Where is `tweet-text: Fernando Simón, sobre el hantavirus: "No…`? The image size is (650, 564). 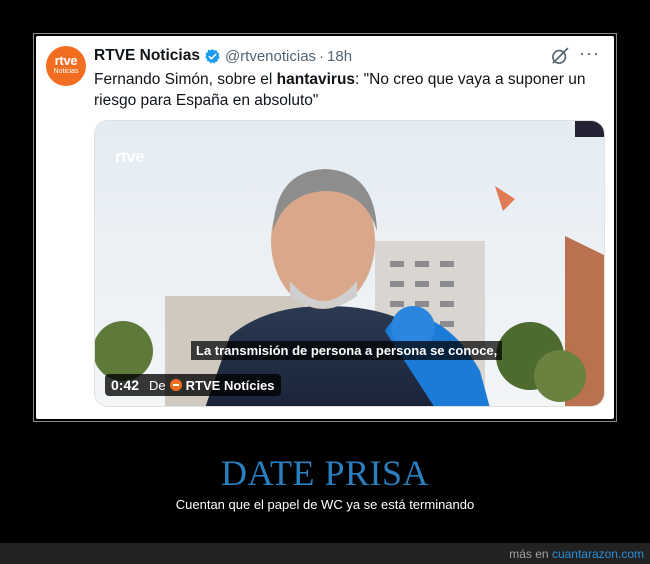 tweet-text: Fernando Simón, sobre el hantavirus: "No… is located at coordinates (344, 90).